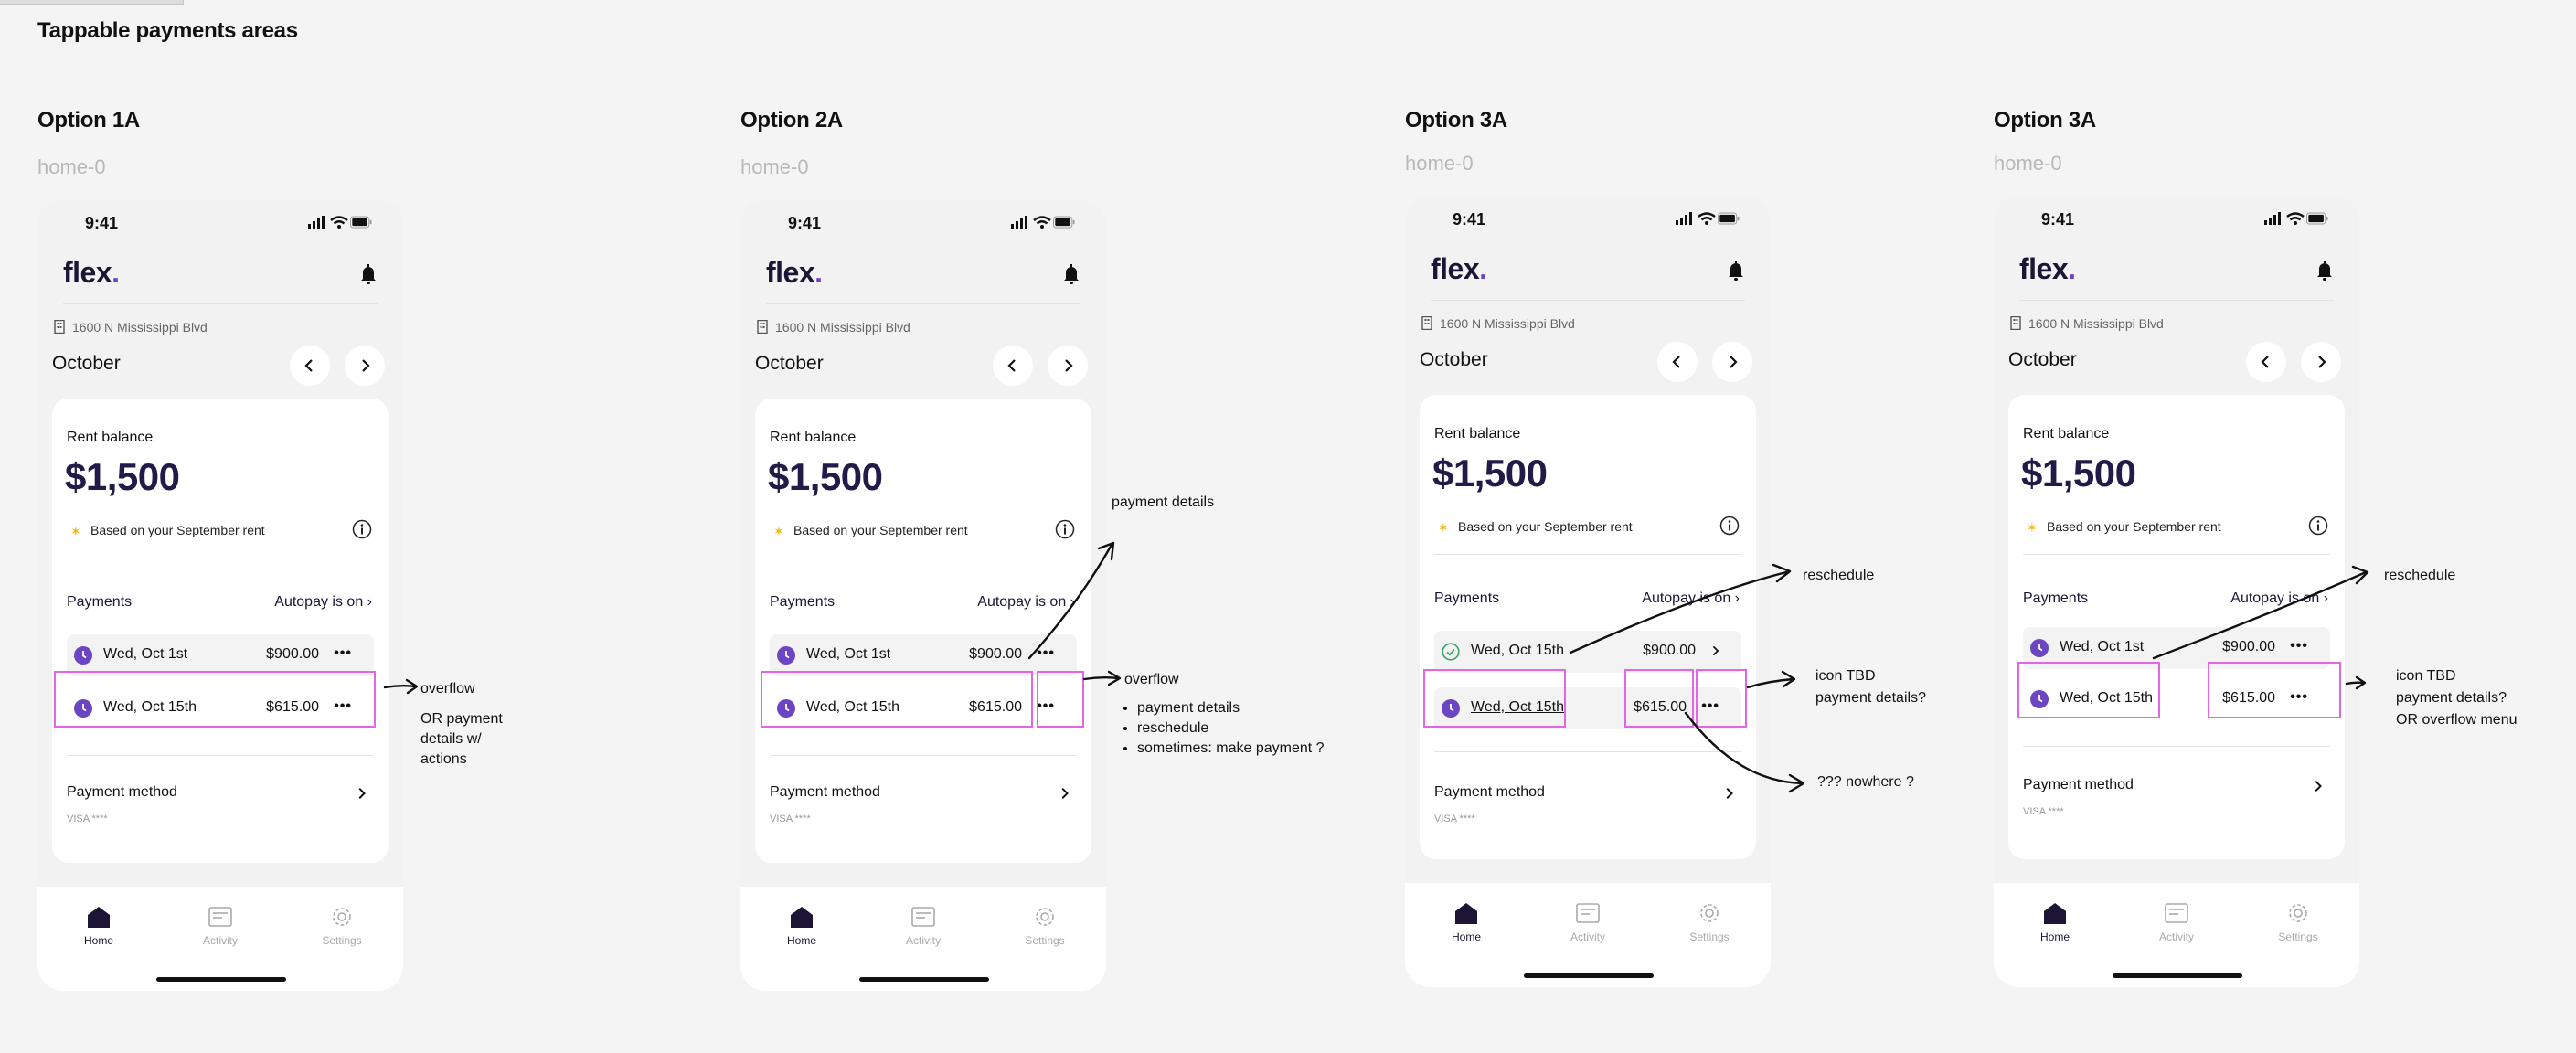  Describe the element at coordinates (1451, 652) in the screenshot. I see `check-circle-icon` at that location.